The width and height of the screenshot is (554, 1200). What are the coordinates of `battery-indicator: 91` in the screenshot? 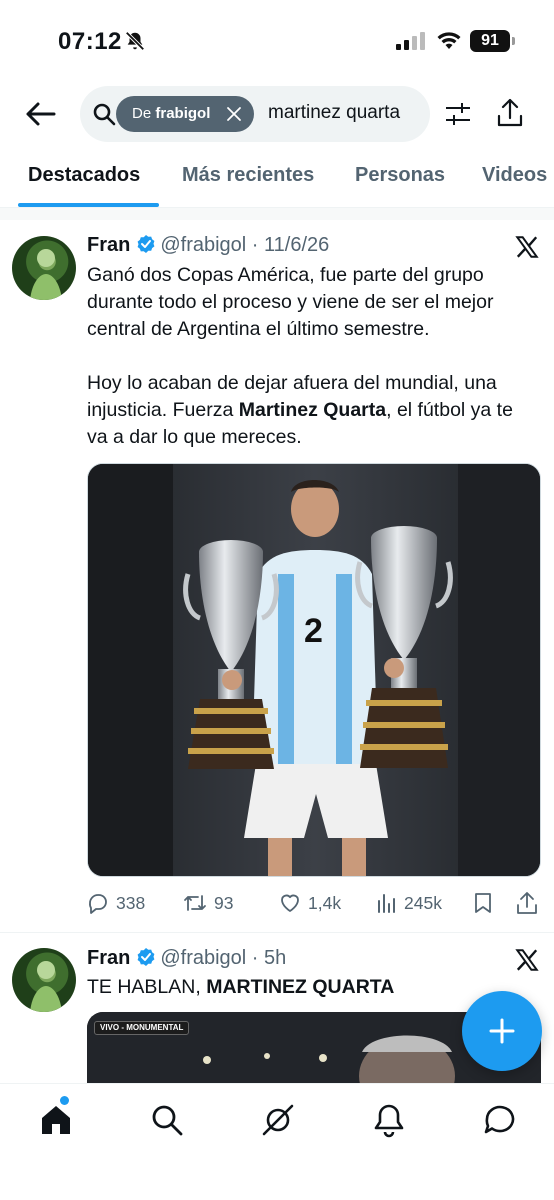 It's located at (492, 41).